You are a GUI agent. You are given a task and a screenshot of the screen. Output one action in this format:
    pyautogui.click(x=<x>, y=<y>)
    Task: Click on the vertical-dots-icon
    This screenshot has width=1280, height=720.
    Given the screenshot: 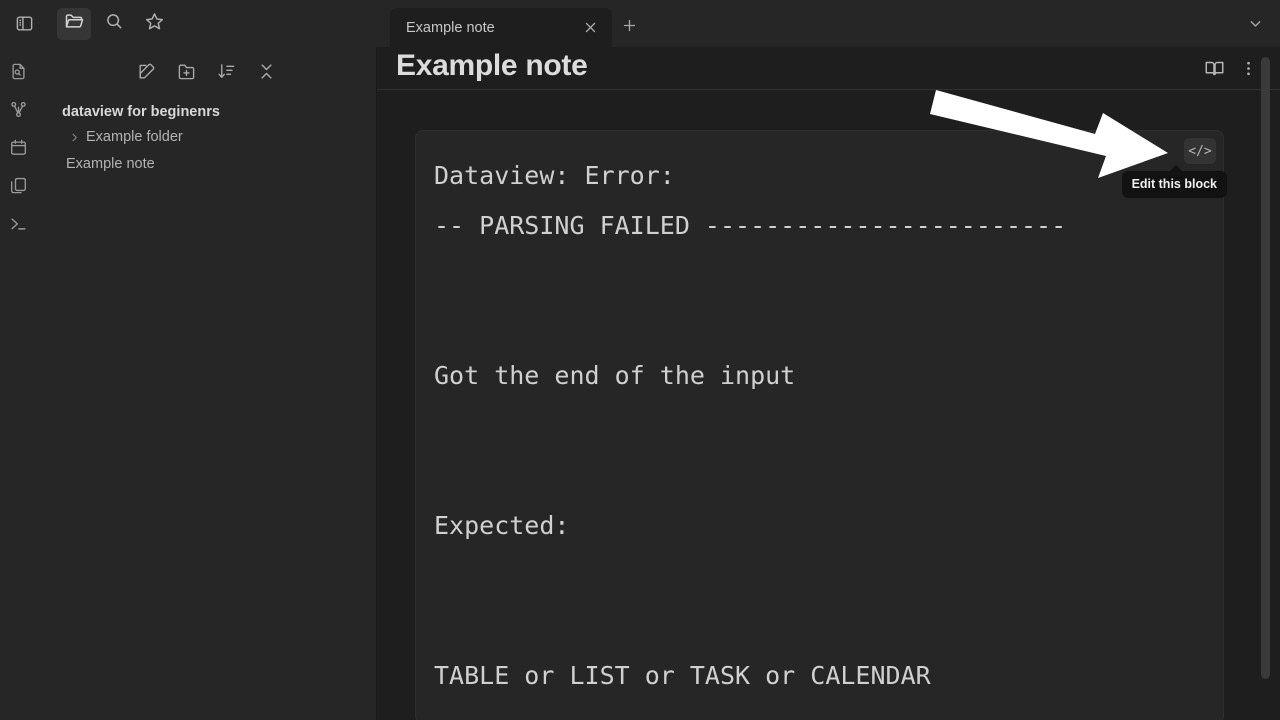 What is the action you would take?
    pyautogui.click(x=1248, y=68)
    